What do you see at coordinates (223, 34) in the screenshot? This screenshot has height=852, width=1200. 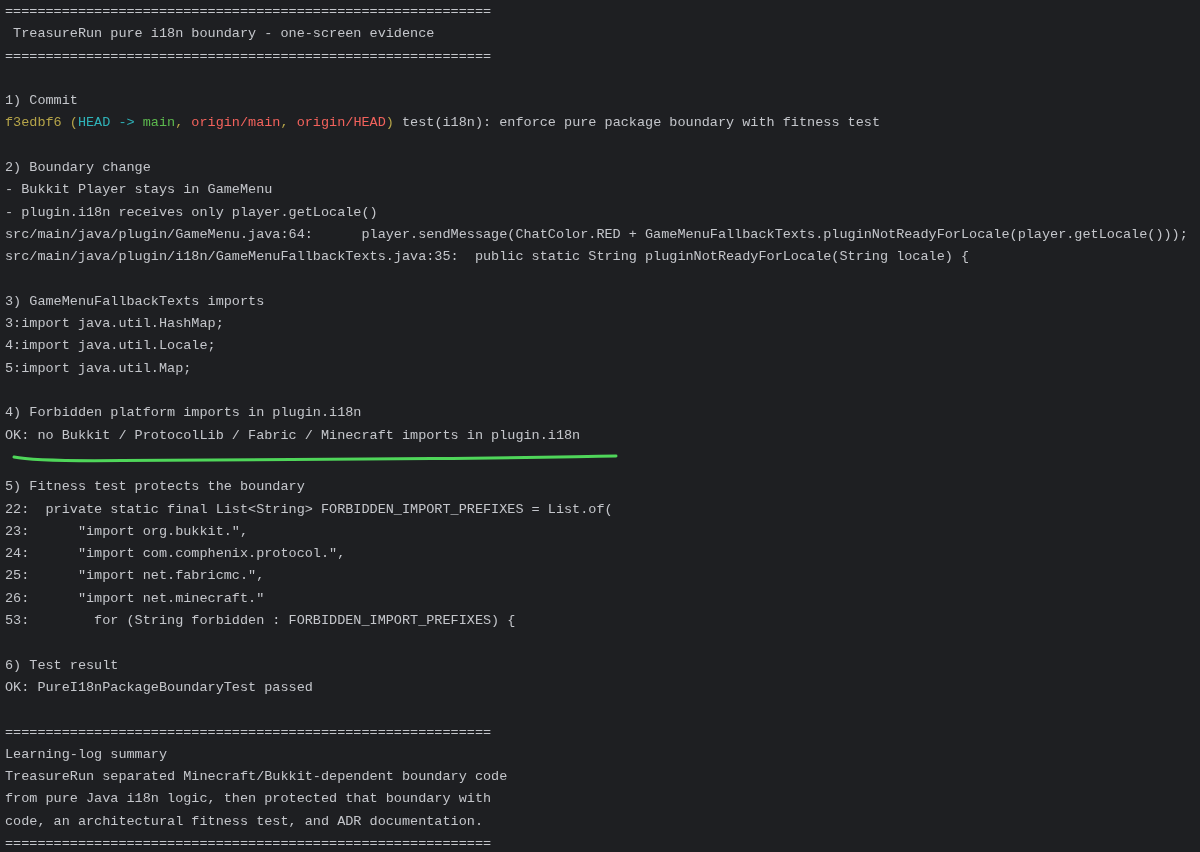 I see `banner-title: TreasureRun pure i18n boundary - one-screen evidence` at bounding box center [223, 34].